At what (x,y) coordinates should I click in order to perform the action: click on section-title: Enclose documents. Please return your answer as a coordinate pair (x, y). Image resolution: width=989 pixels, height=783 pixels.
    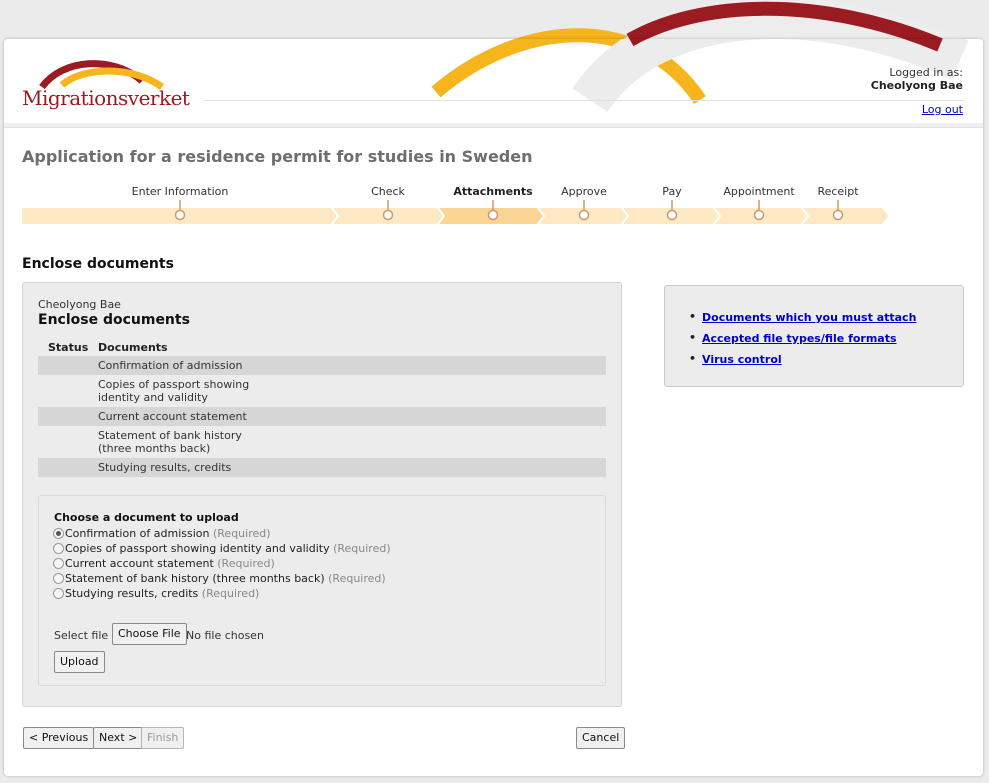
    Looking at the image, I should click on (98, 264).